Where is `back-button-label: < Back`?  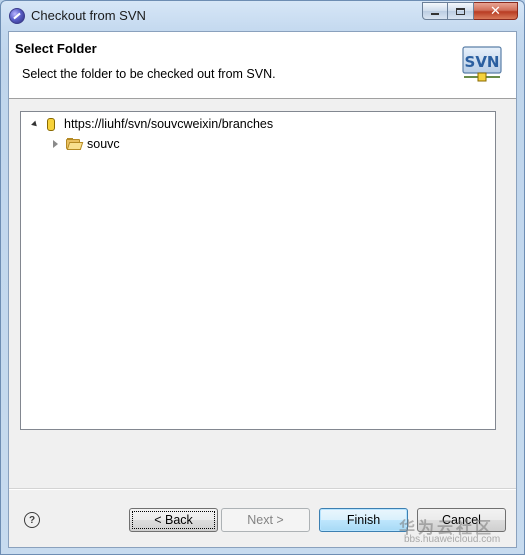
back-button-label: < Back is located at coordinates (173, 520).